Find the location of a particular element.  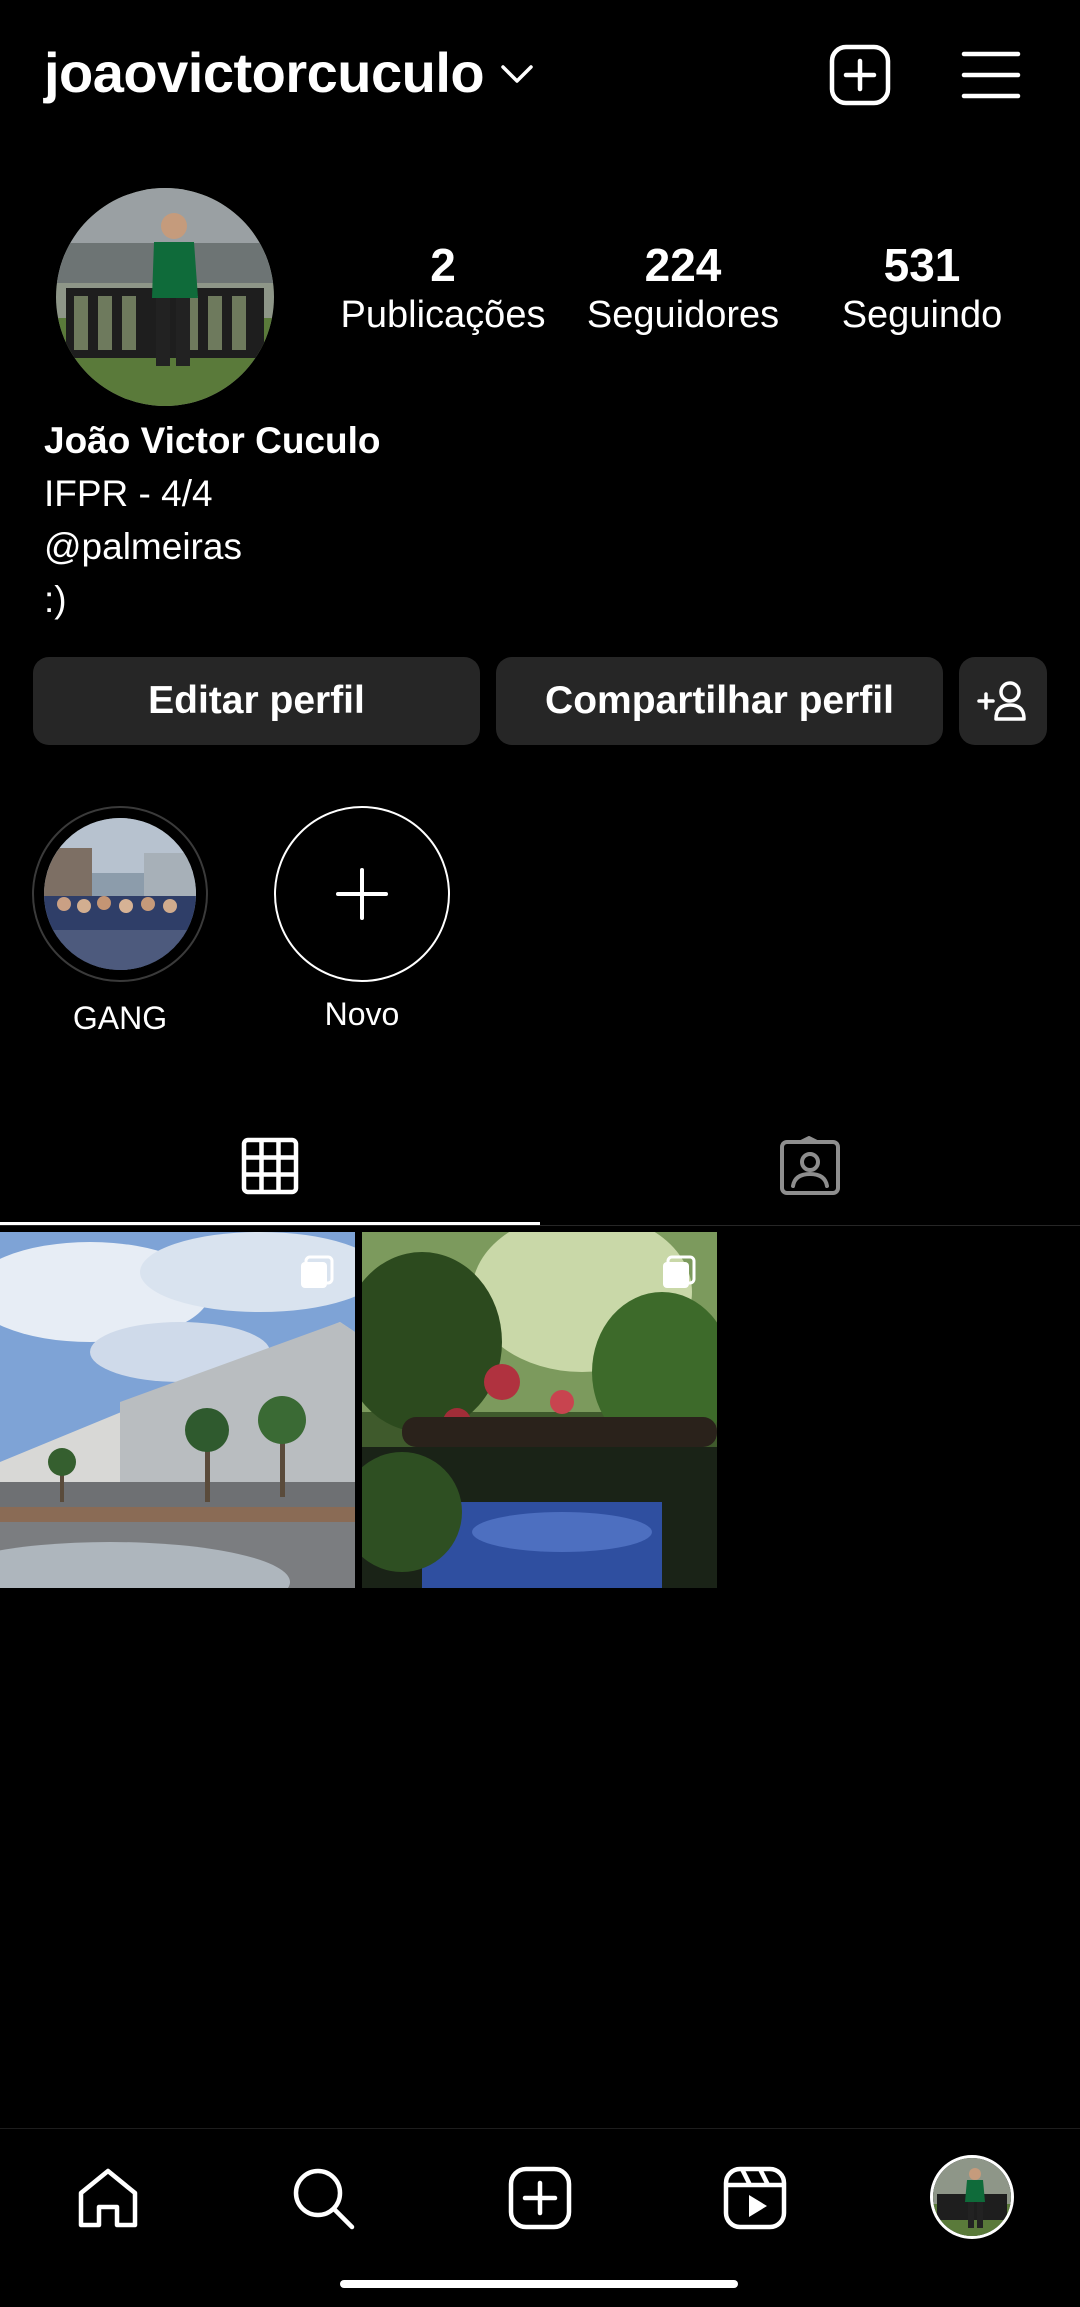

username-title: joaovictorcuculo is located at coordinates (264, 72).